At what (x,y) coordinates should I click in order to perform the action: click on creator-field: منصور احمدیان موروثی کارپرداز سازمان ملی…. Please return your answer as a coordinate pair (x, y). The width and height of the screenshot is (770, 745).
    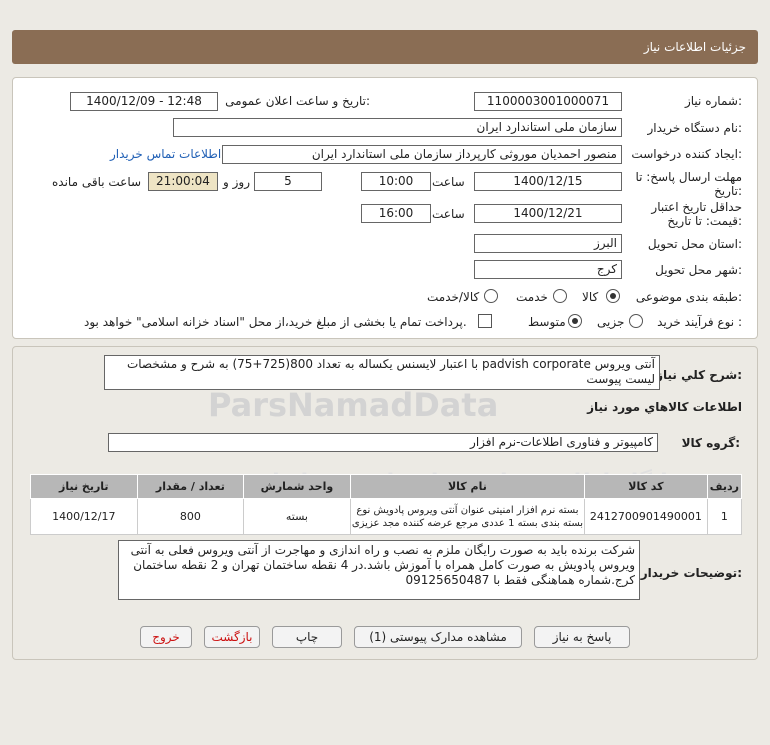
    Looking at the image, I should click on (422, 154).